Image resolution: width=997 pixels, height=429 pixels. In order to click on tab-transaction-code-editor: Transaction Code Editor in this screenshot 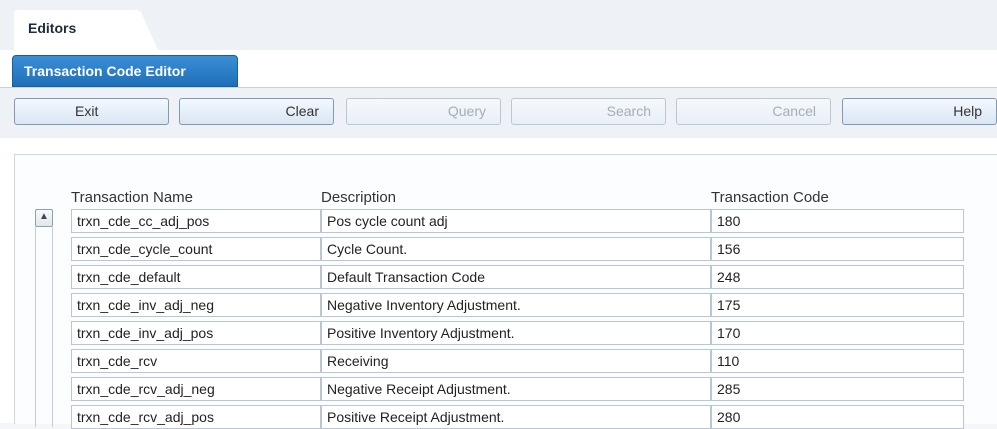, I will do `click(125, 71)`.